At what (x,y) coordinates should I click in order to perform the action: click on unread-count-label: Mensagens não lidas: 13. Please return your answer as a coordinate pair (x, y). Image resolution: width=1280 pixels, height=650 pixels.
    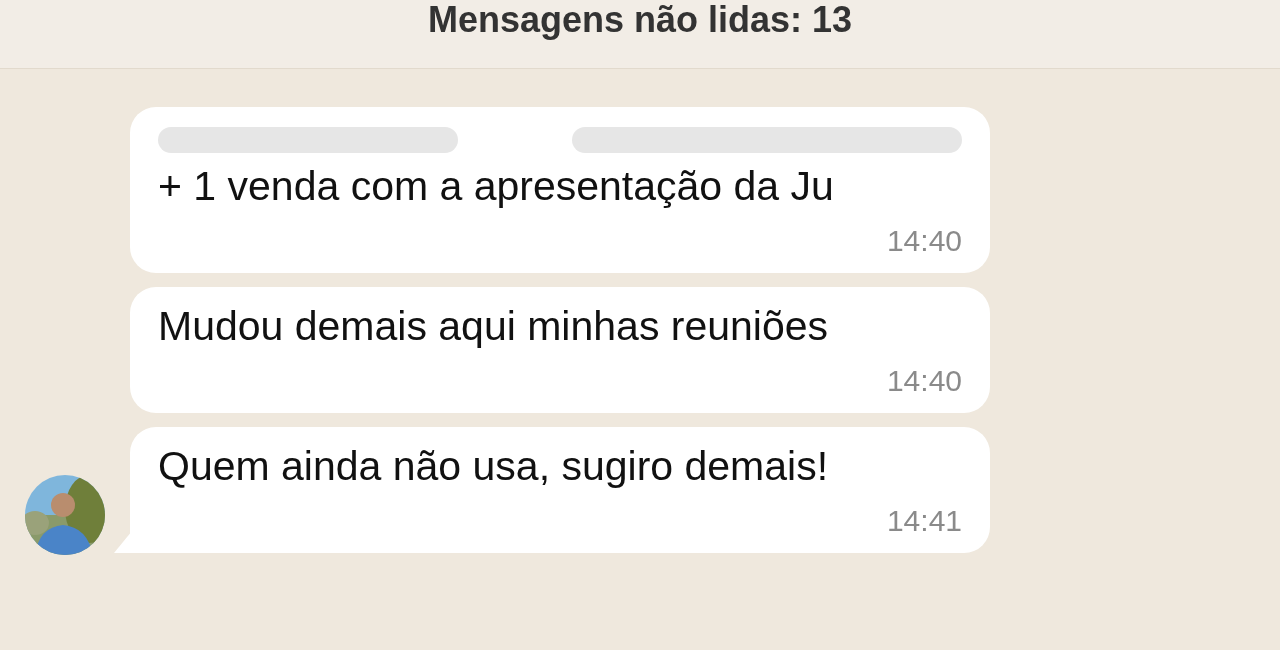
    Looking at the image, I should click on (640, 21).